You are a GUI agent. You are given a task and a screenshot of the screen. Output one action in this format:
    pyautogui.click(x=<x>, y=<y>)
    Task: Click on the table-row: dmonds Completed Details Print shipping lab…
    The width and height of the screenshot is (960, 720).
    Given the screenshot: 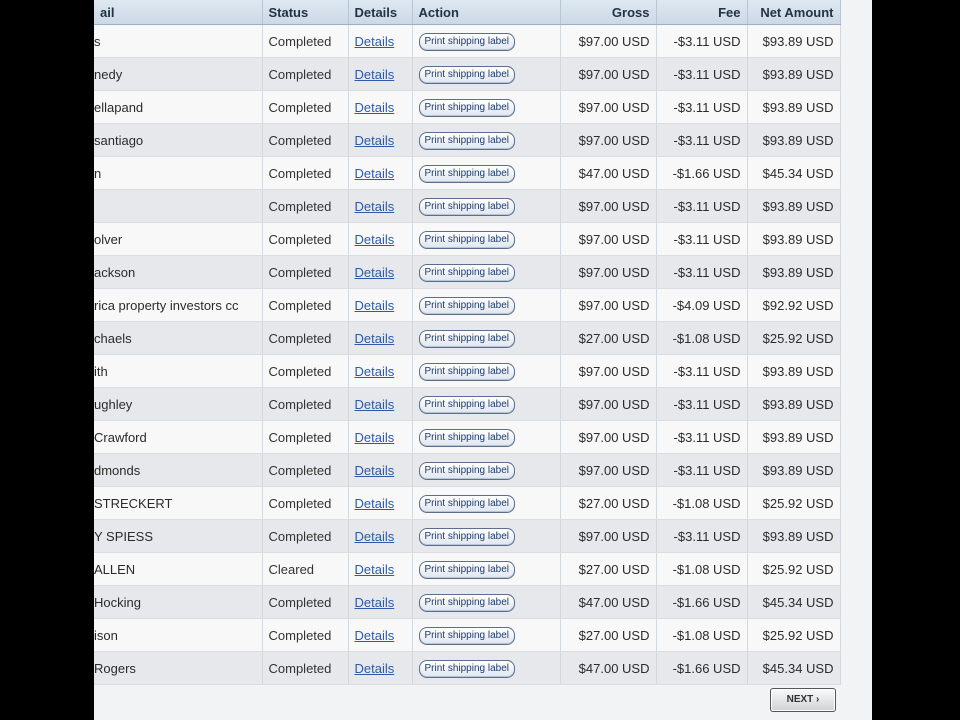 What is the action you would take?
    pyautogui.click(x=467, y=470)
    